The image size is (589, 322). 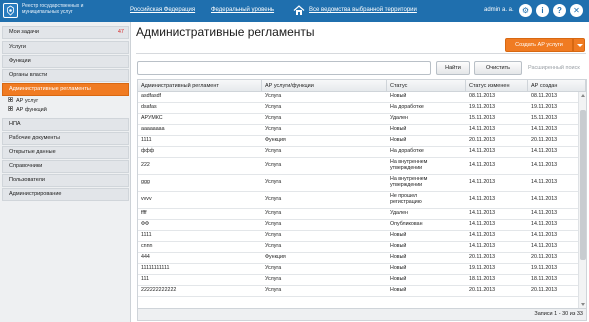 I want to click on sidebar-item-label: Рабочие документы, so click(x=34, y=138).